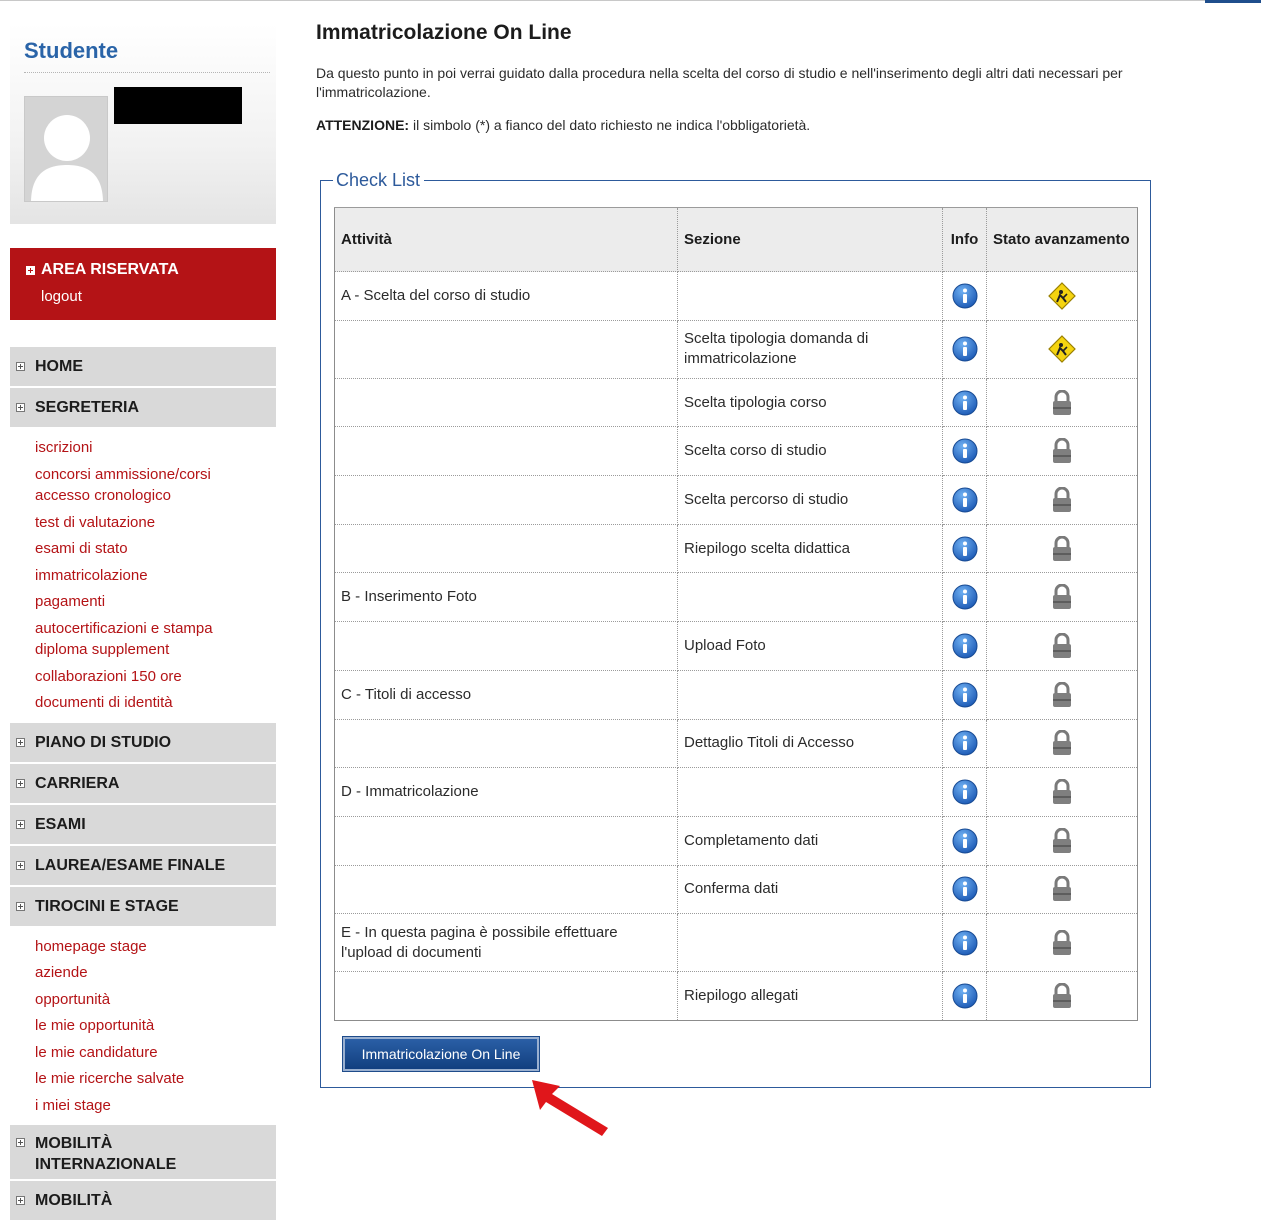  What do you see at coordinates (810, 451) in the screenshot?
I see `cell-sezione: Scelta corso di studio` at bounding box center [810, 451].